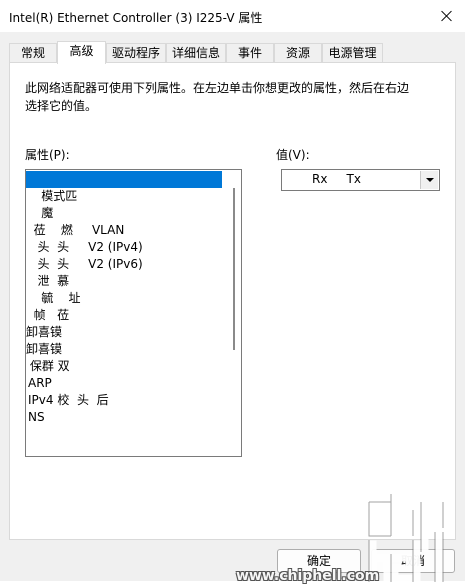 The image size is (465, 588). What do you see at coordinates (308, 576) in the screenshot?
I see `watermark-text: www.chiphell.com` at bounding box center [308, 576].